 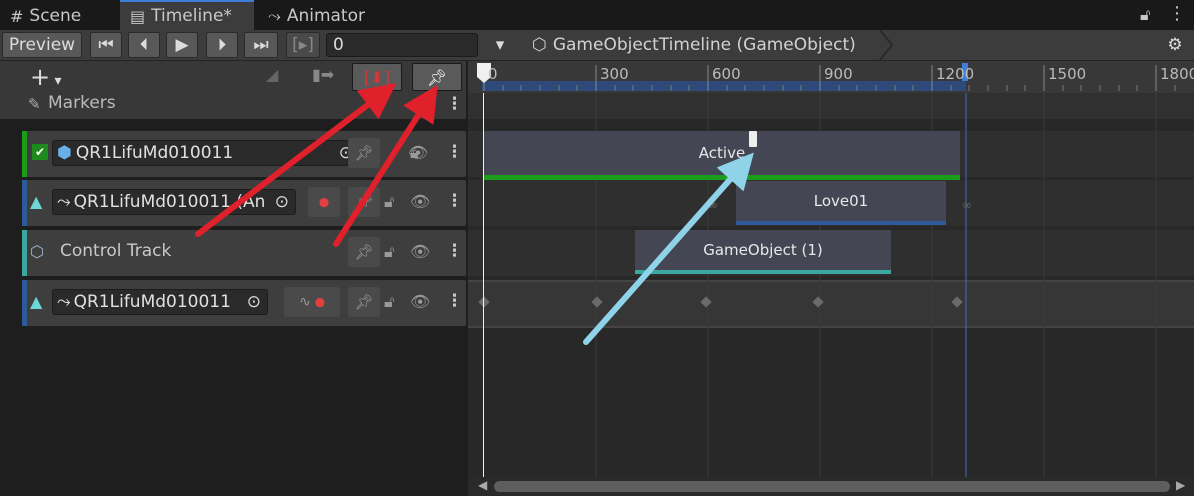 I want to click on markers-track-header: ✎ Markers ⋮, so click(x=233, y=106).